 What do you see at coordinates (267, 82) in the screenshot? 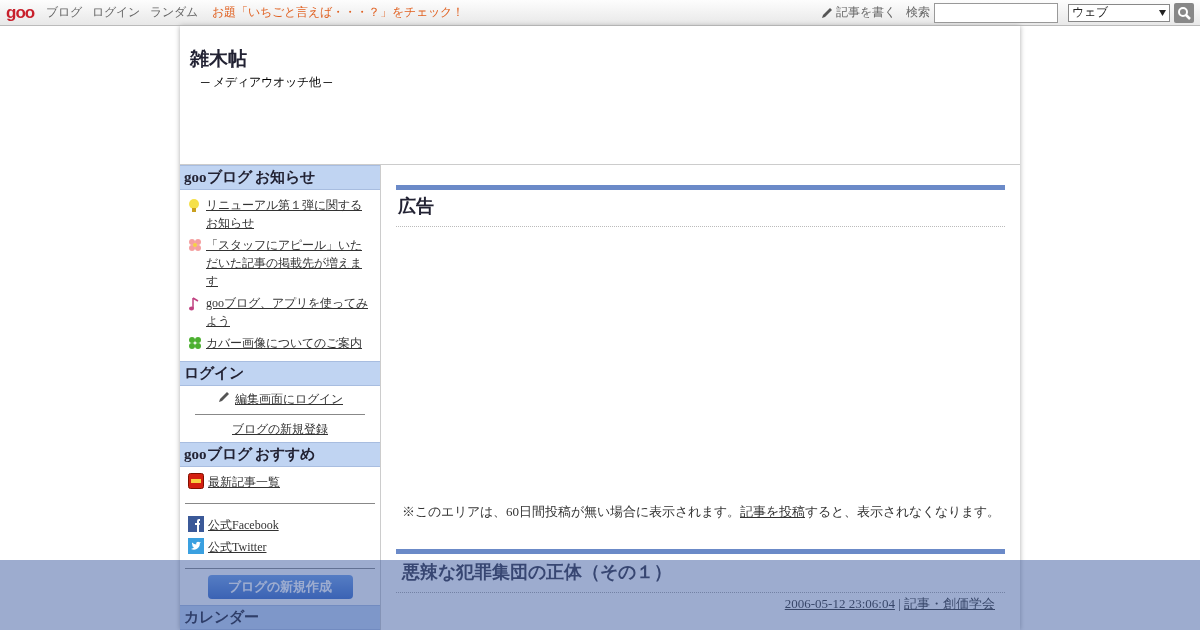
I see `blog-subtitle: ─ メディアウオッチ他 ─` at bounding box center [267, 82].